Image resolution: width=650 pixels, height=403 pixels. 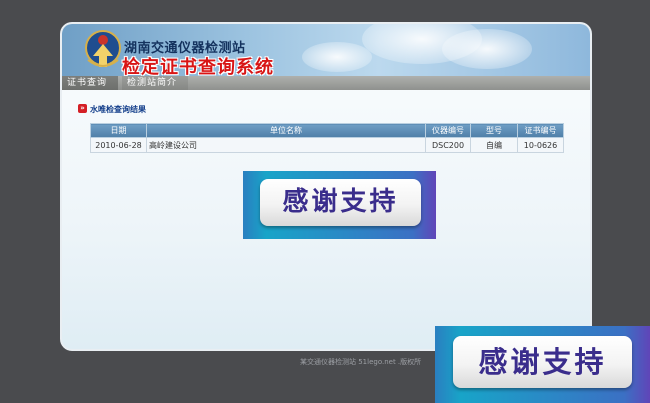 I want to click on footer-copyright: 某交通仪器检测站 51lego.net .版权所, so click(x=361, y=362).